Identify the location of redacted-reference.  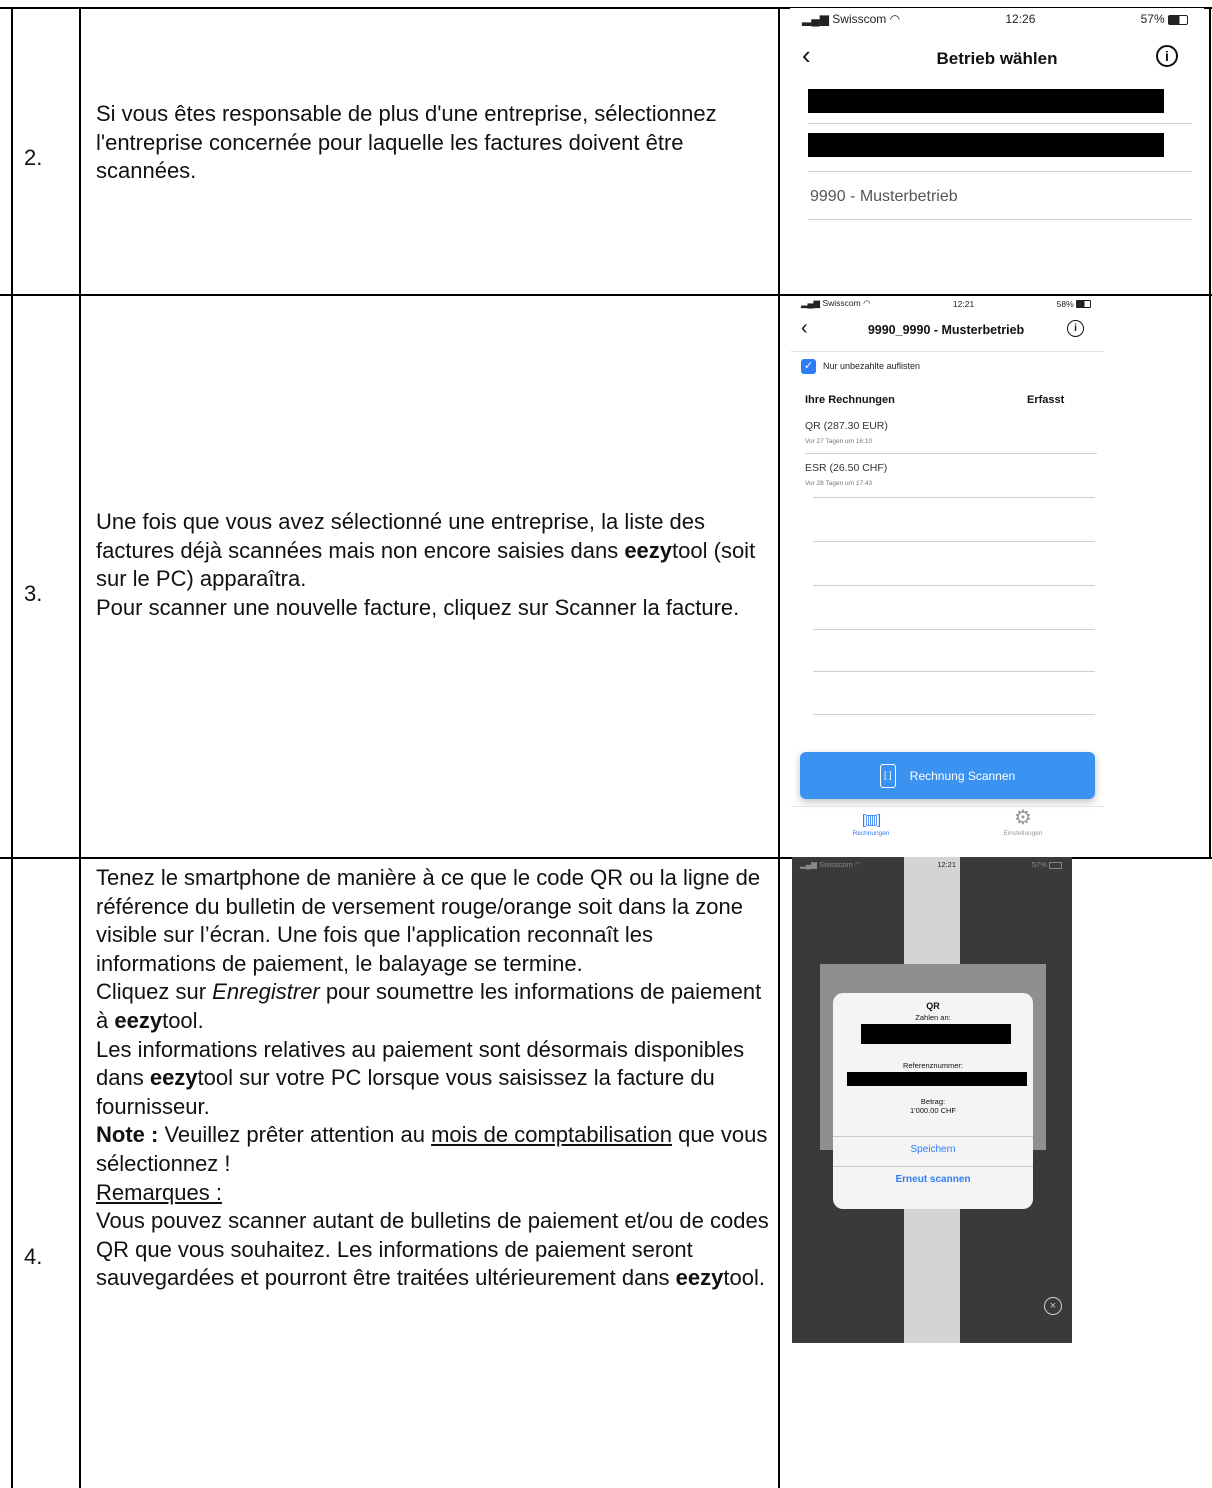
(937, 1079).